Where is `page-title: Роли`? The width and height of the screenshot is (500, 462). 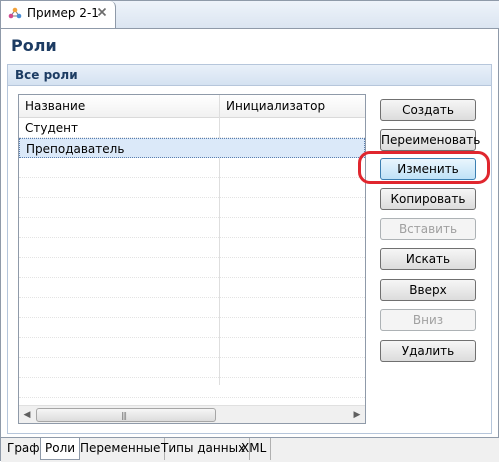
page-title: Роли is located at coordinates (34, 45).